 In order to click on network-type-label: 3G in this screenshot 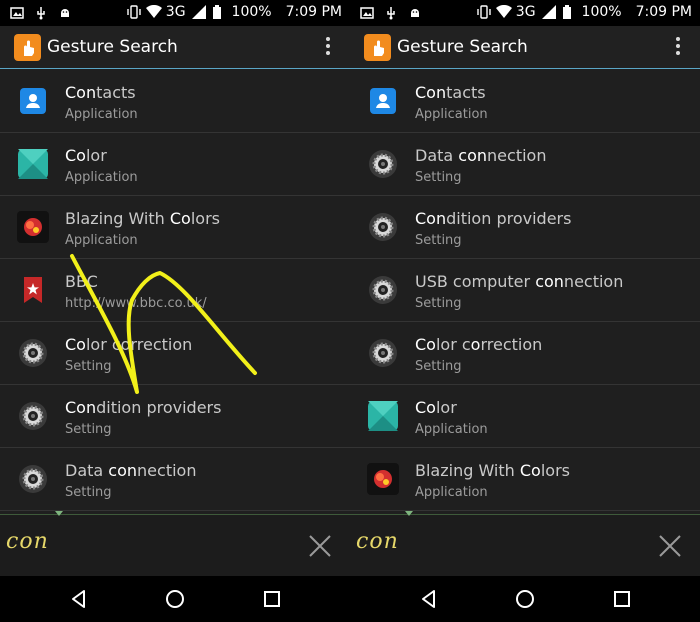, I will do `click(175, 12)`.